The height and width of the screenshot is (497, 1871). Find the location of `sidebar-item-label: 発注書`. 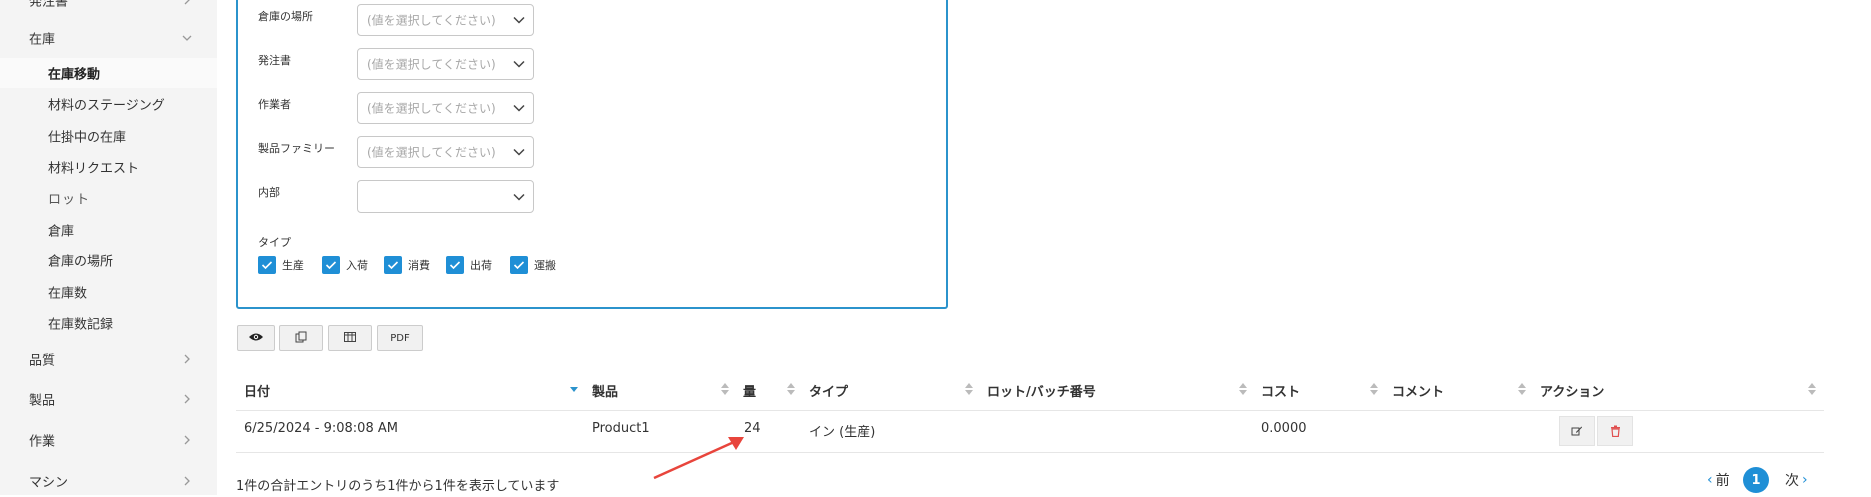

sidebar-item-label: 発注書 is located at coordinates (49, 5).